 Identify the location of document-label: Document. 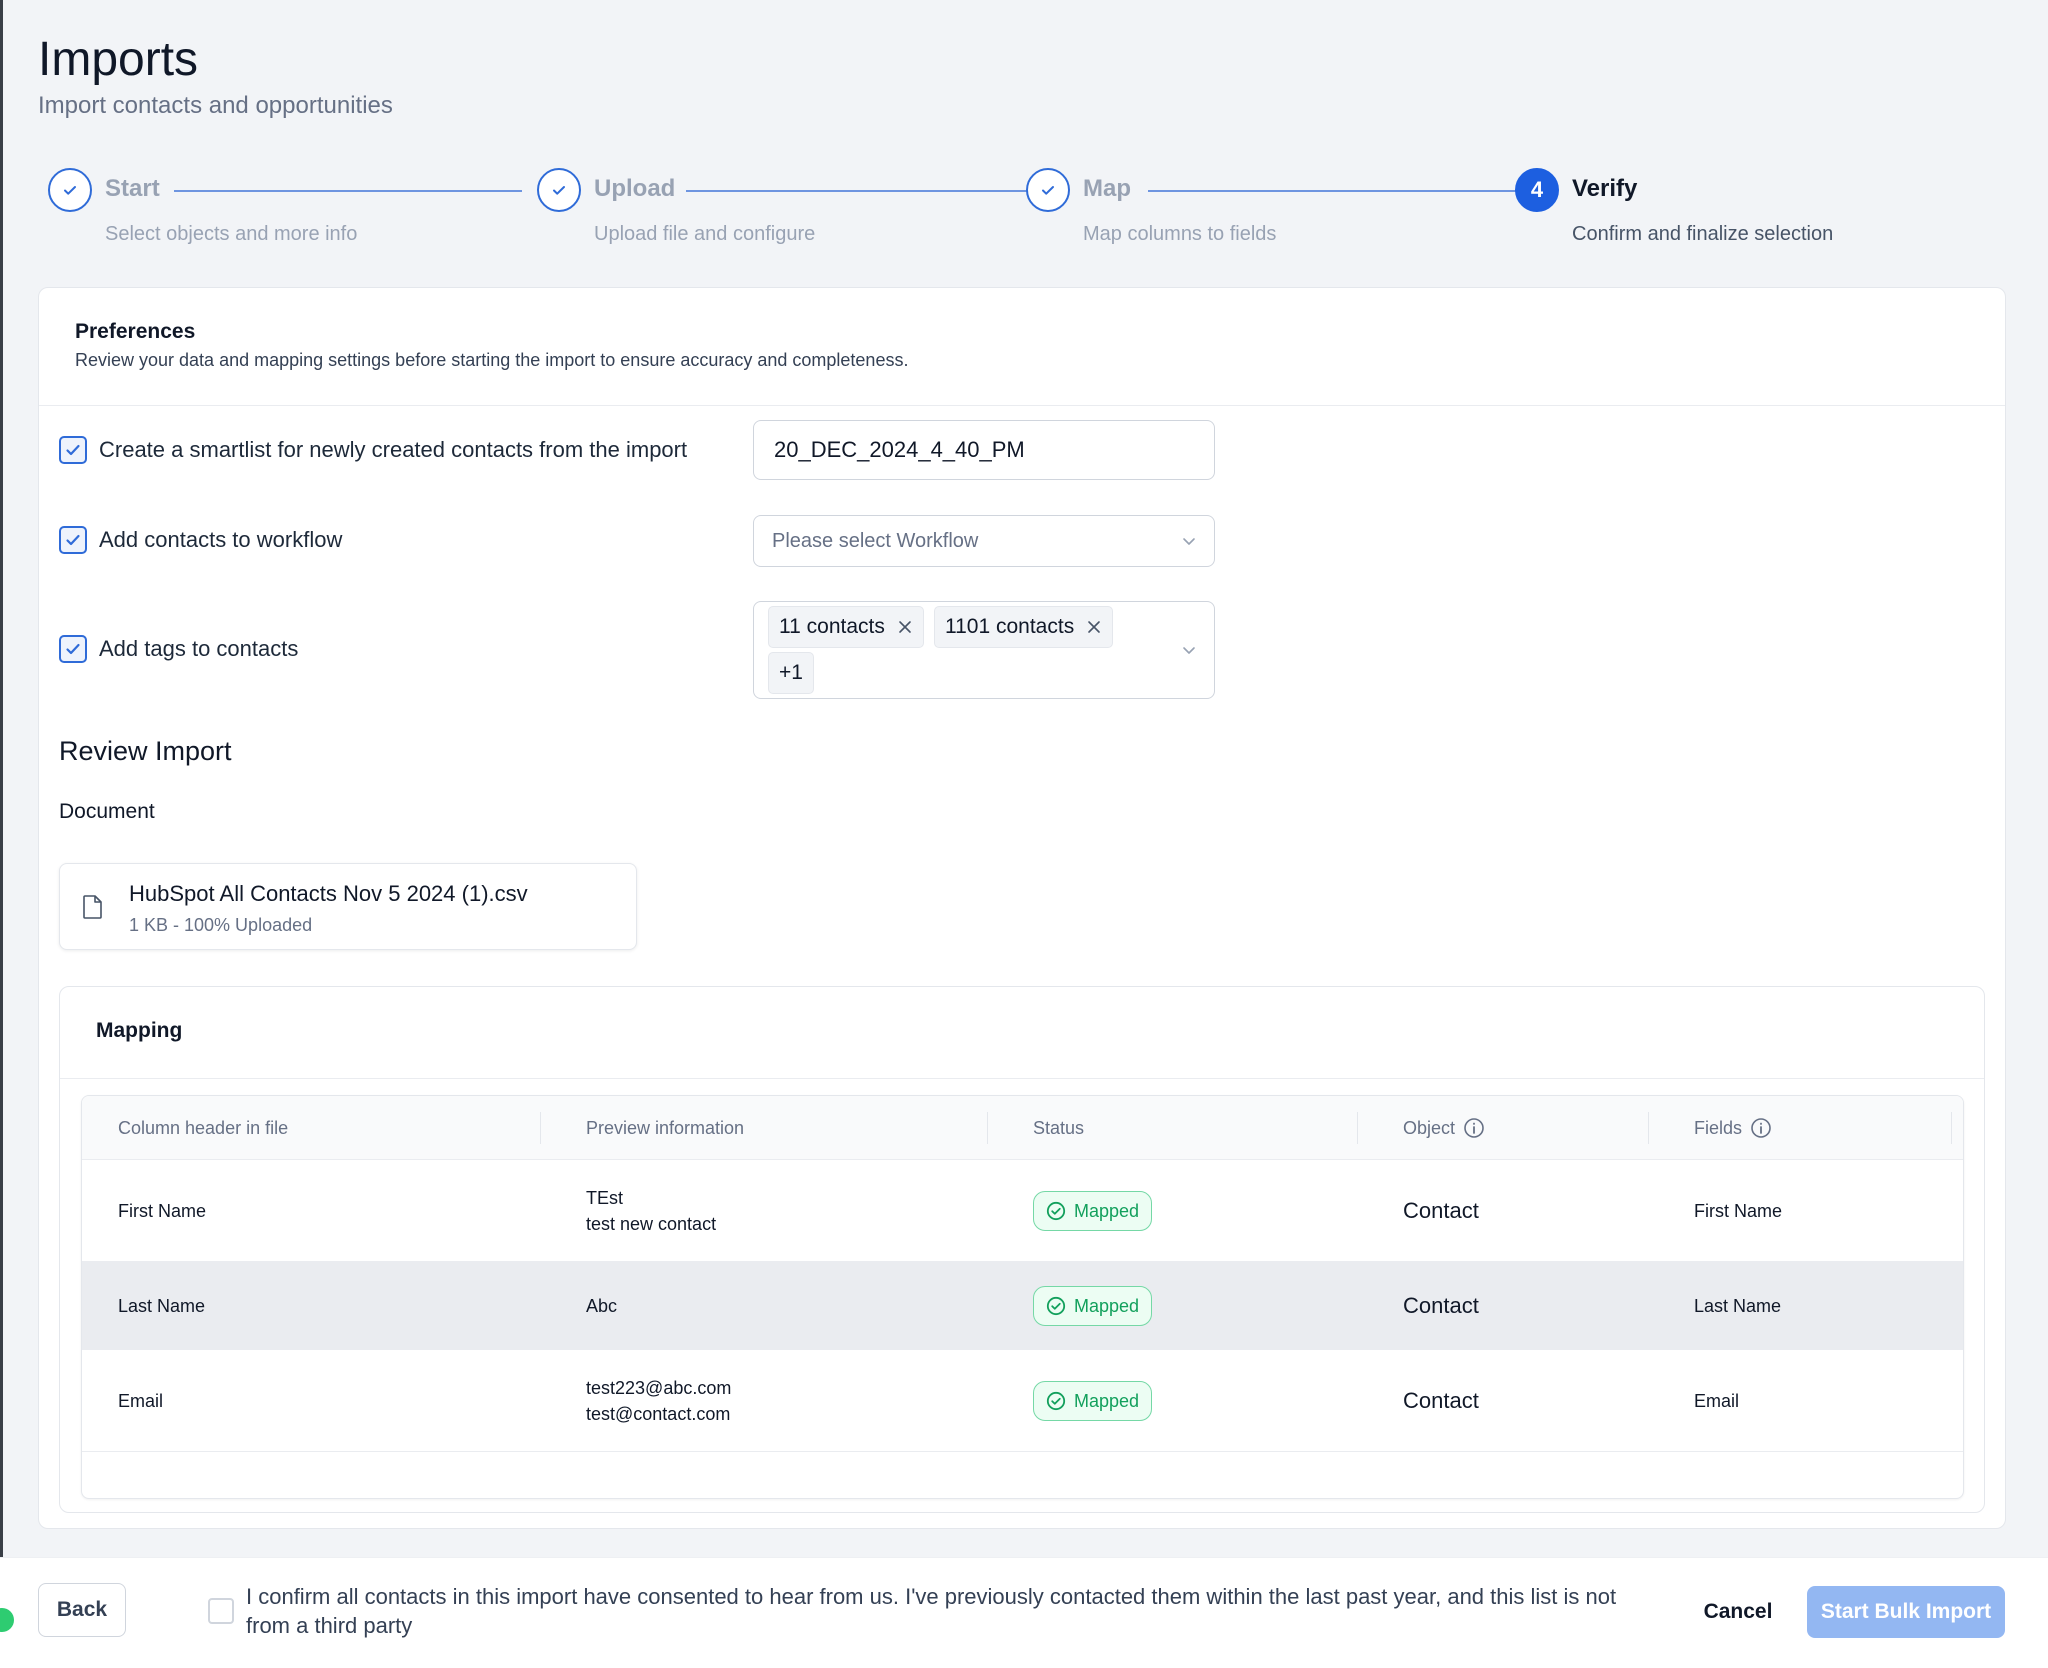
(107, 811).